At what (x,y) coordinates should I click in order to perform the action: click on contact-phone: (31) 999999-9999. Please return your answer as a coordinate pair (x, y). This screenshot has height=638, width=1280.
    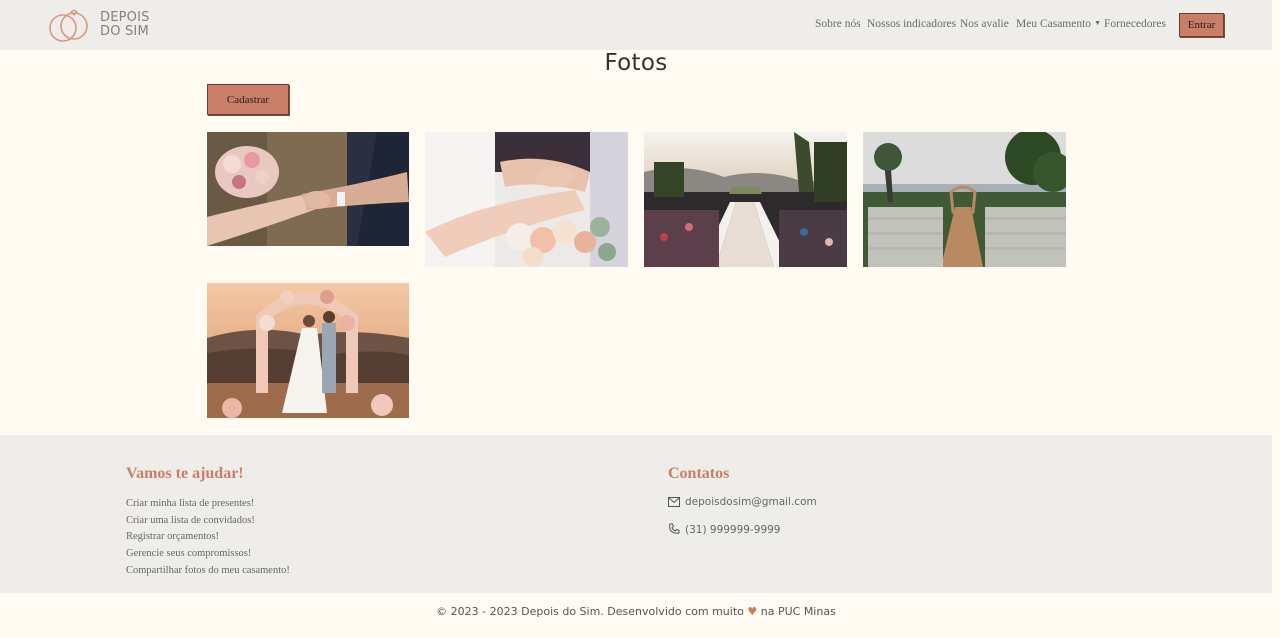
    Looking at the image, I should click on (724, 529).